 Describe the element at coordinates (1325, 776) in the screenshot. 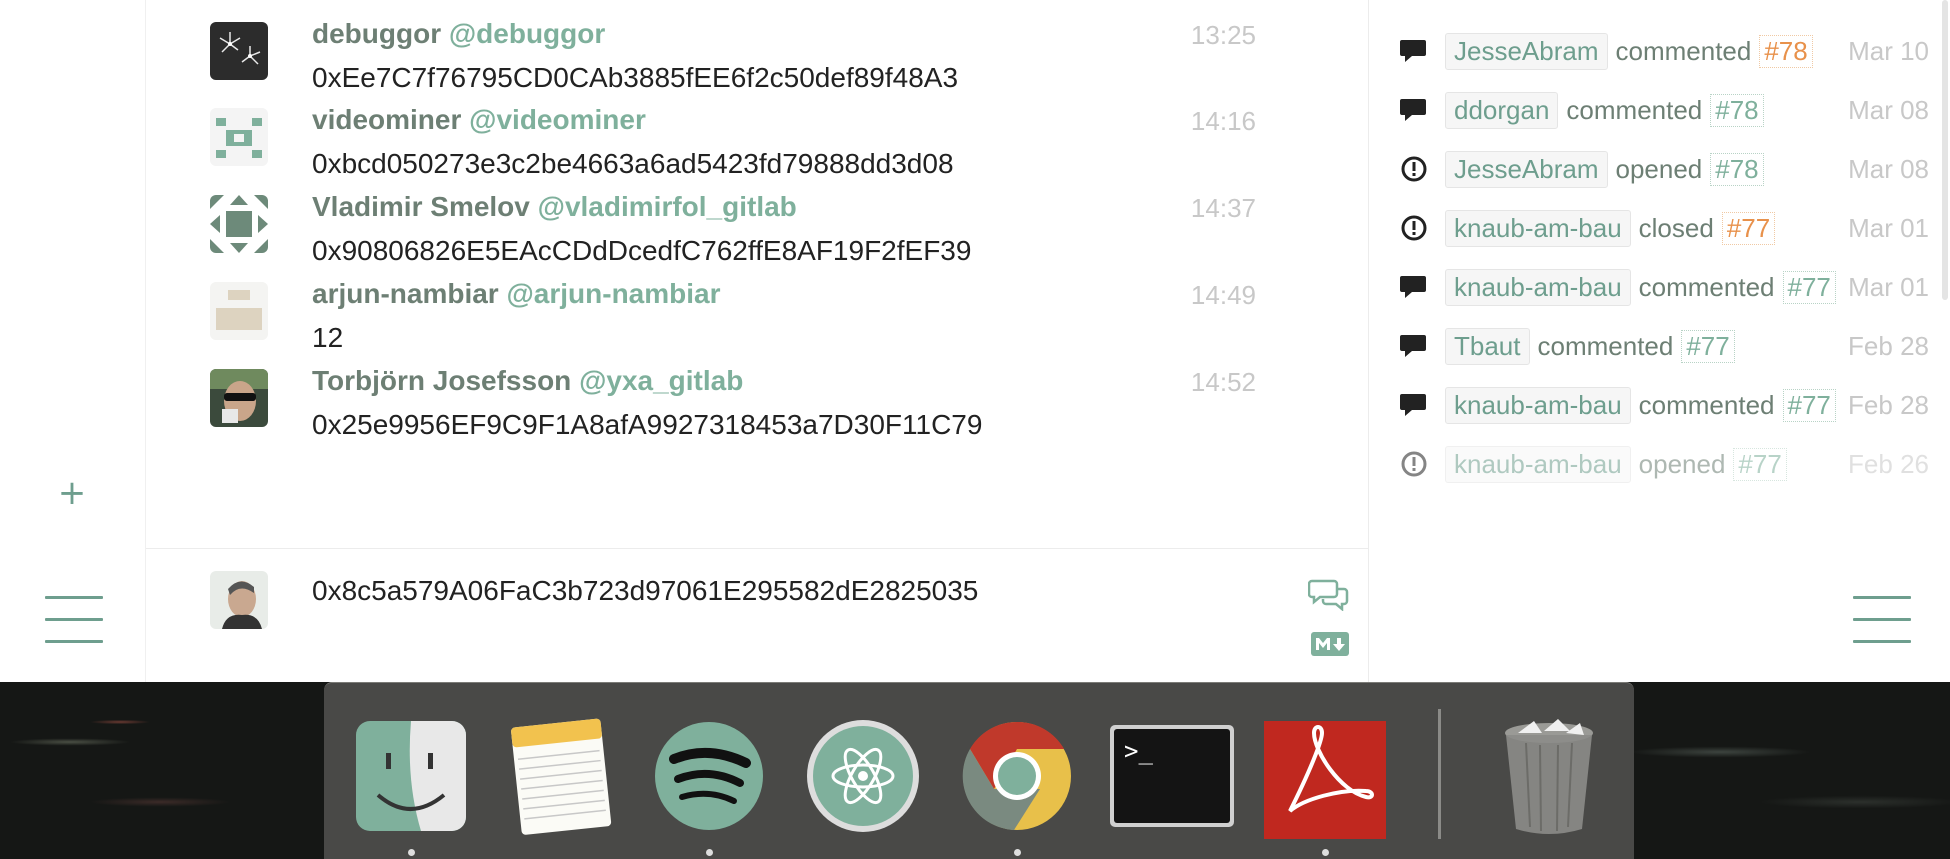

I see `acrobat-icon` at that location.